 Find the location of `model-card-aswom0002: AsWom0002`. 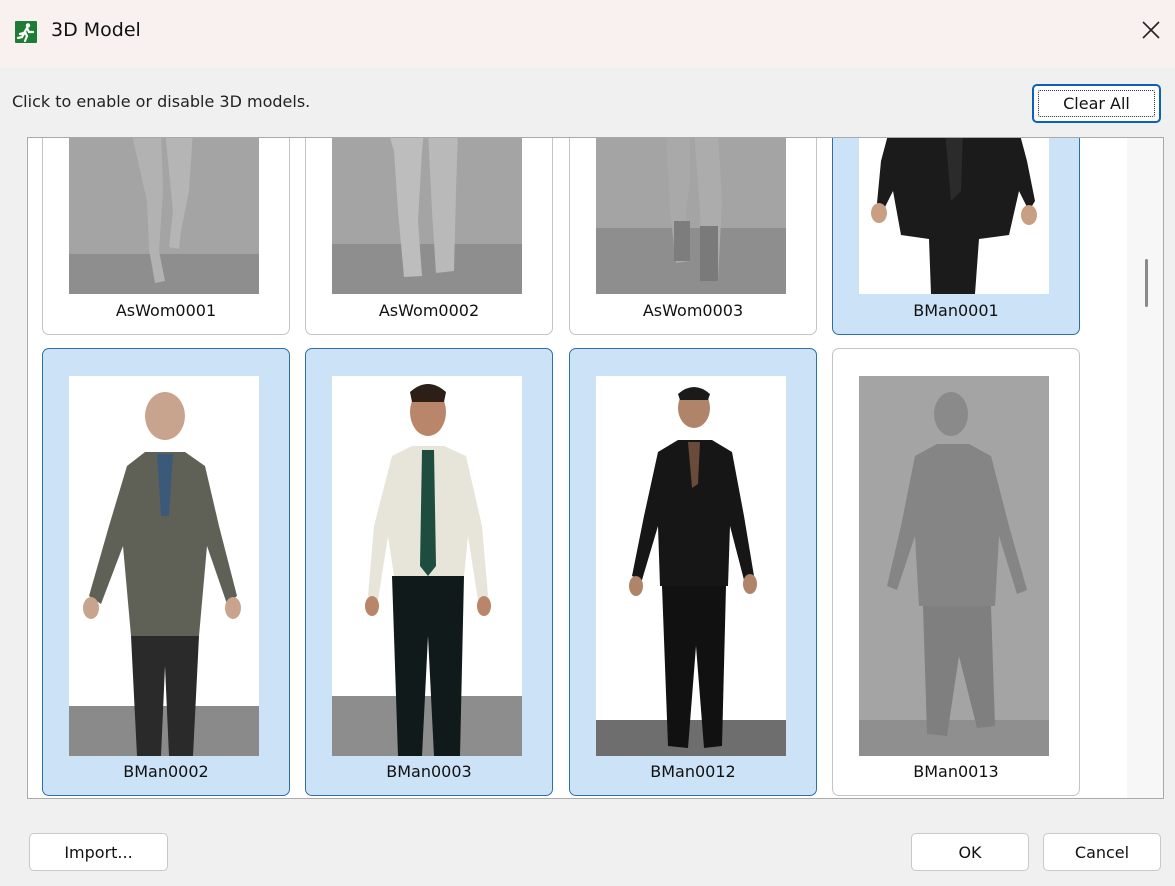

model-card-aswom0002: AsWom0002 is located at coordinates (429, 236).